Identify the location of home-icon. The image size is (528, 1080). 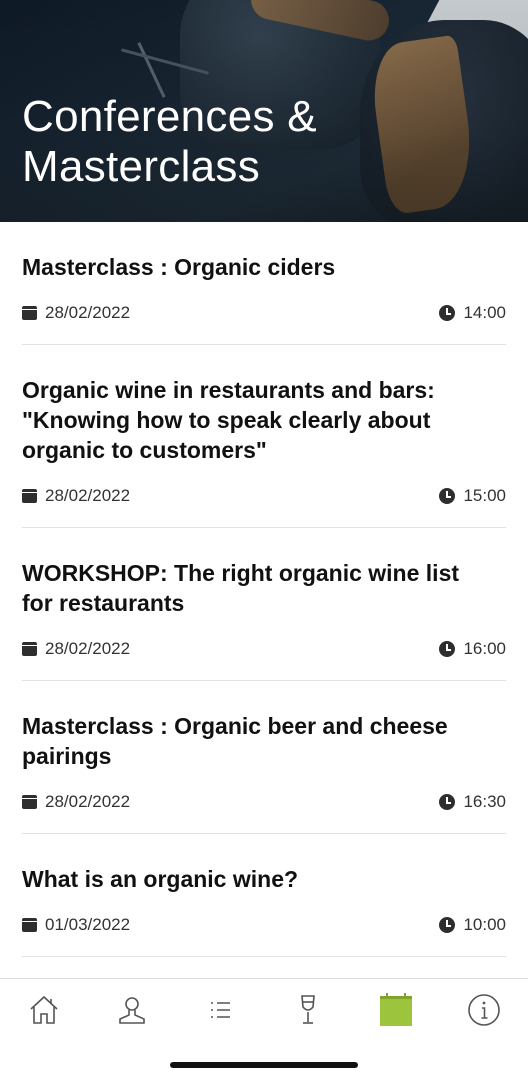
(44, 1009).